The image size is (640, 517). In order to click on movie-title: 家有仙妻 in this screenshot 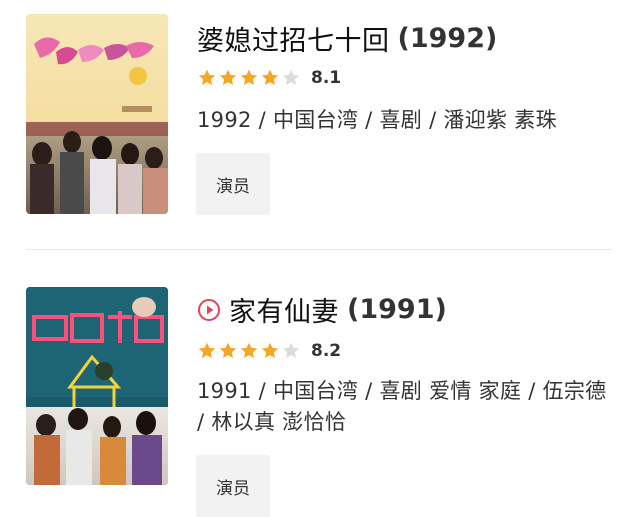, I will do `click(284, 309)`.